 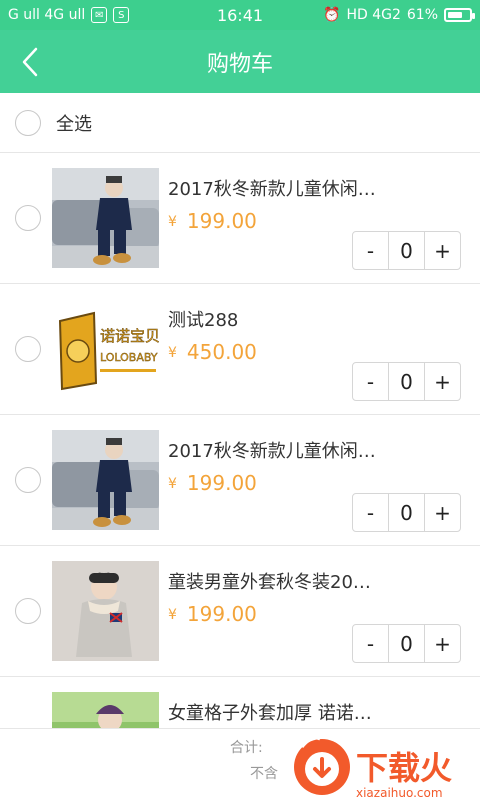 What do you see at coordinates (221, 352) in the screenshot?
I see `price-value: 450.00` at bounding box center [221, 352].